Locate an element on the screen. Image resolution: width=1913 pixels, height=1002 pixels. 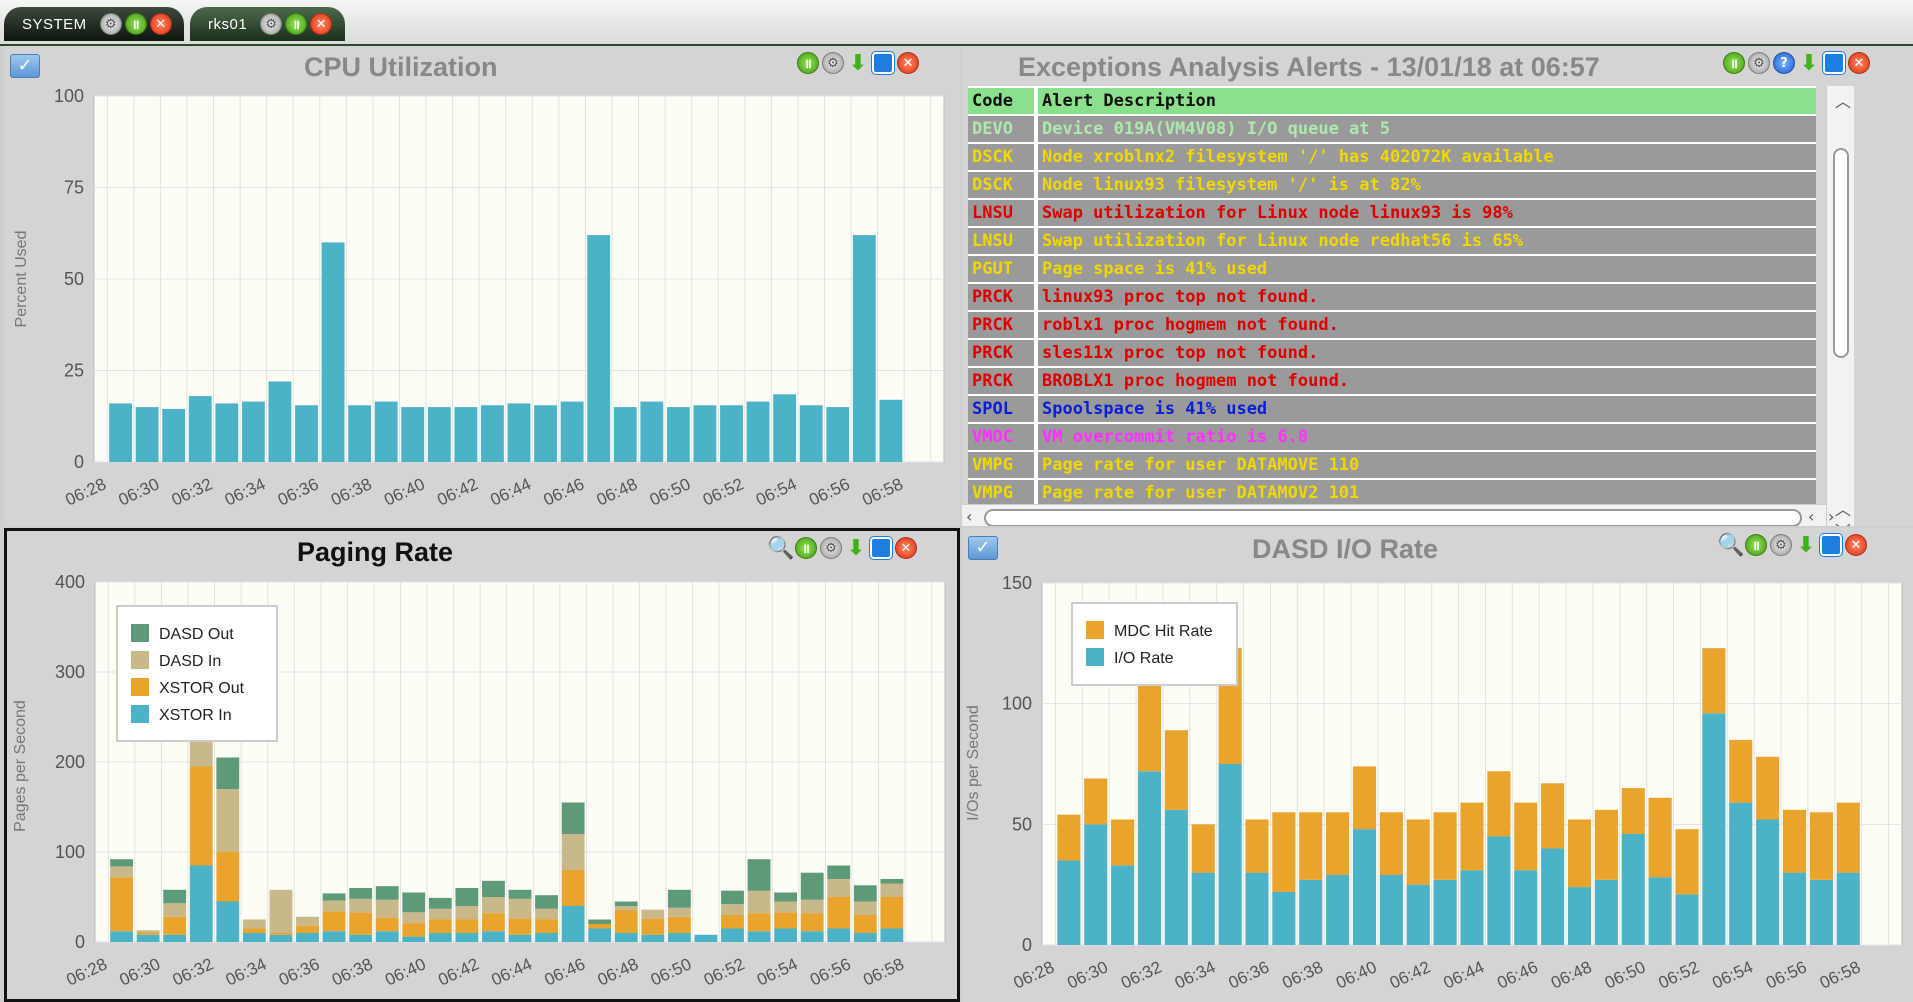
x-tick-label: 06:48 is located at coordinates (617, 491).